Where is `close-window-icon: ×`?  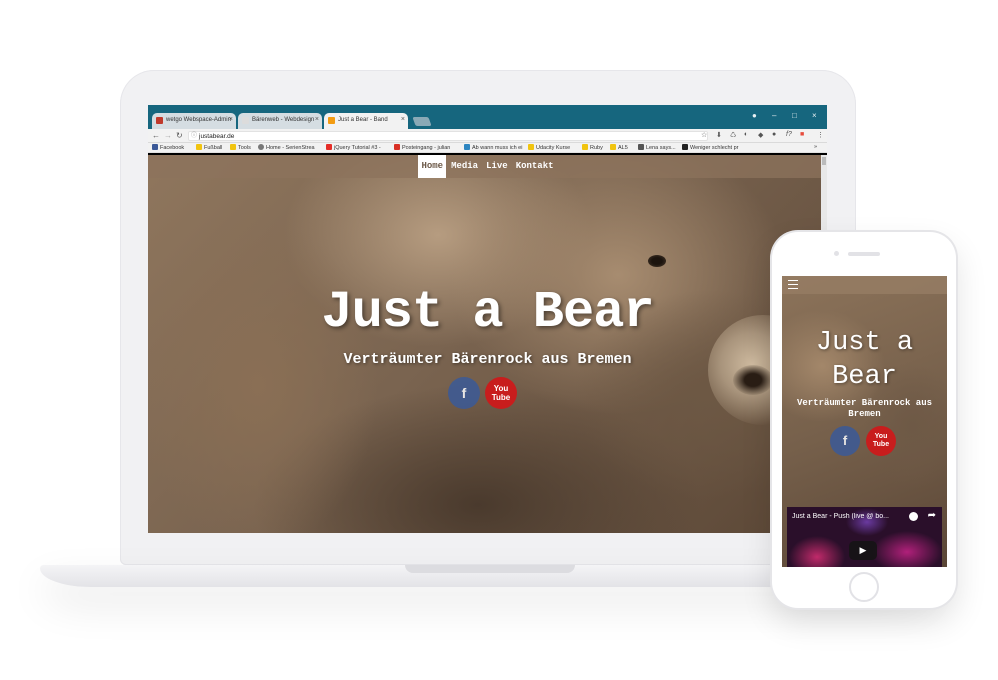 close-window-icon: × is located at coordinates (814, 115).